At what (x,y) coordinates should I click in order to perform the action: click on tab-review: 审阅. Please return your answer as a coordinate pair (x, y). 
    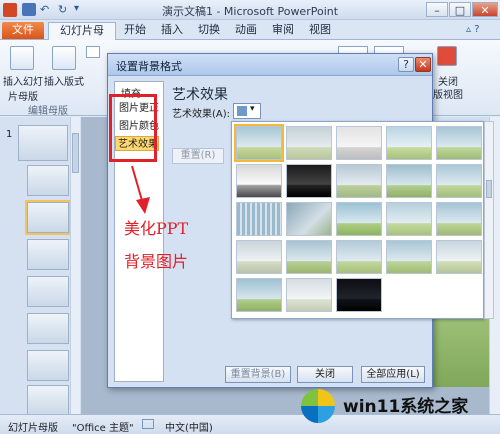
    Looking at the image, I should click on (283, 31).